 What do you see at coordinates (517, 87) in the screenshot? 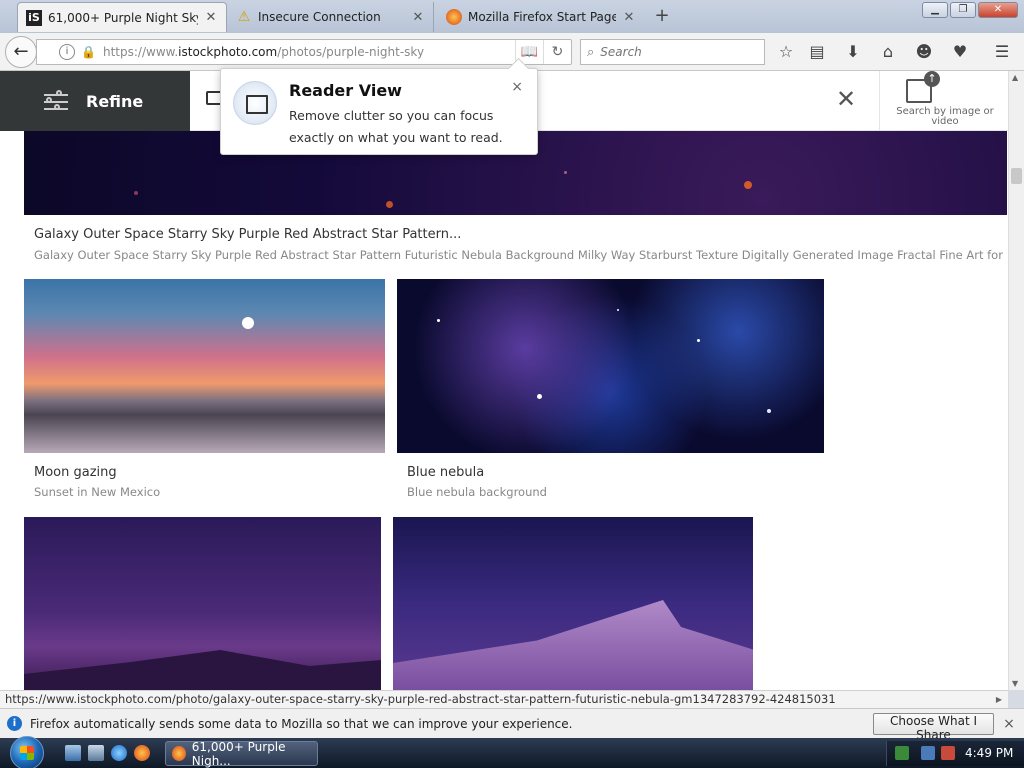
I see `popup-close-icon: ×` at bounding box center [517, 87].